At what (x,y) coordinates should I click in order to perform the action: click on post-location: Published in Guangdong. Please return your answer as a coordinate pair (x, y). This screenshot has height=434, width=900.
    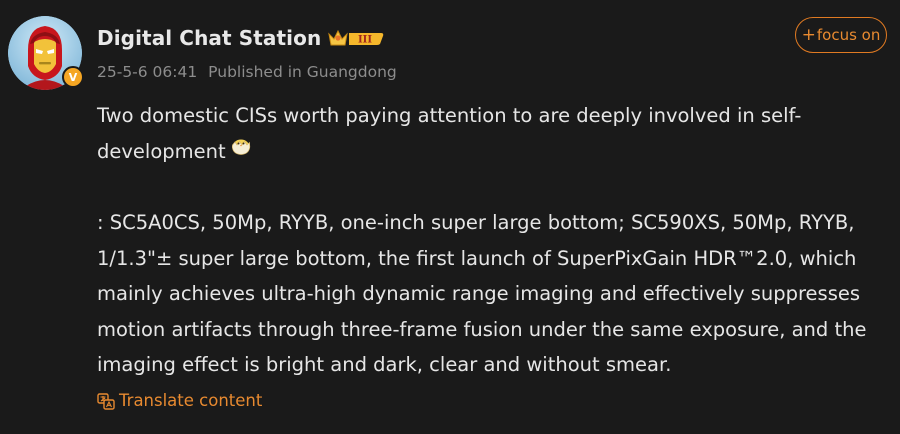
    Looking at the image, I should click on (302, 72).